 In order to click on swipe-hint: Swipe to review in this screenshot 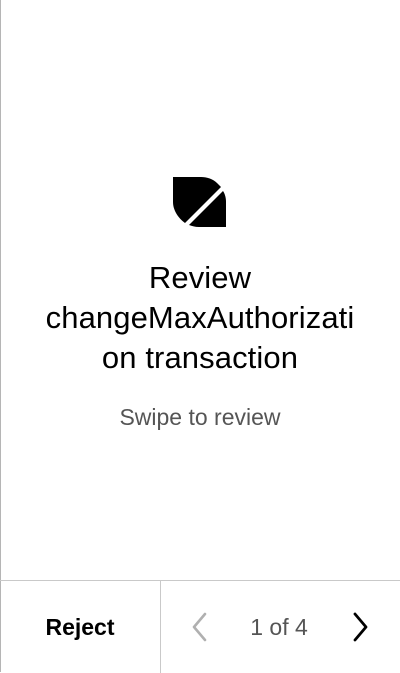, I will do `click(200, 417)`.